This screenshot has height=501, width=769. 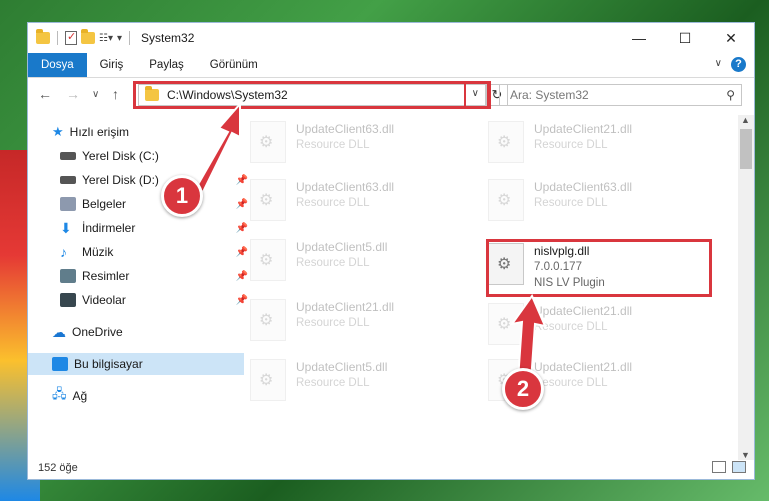 What do you see at coordinates (106, 38) in the screenshot?
I see `customize-toolbar-icon: ☷▾` at bounding box center [106, 38].